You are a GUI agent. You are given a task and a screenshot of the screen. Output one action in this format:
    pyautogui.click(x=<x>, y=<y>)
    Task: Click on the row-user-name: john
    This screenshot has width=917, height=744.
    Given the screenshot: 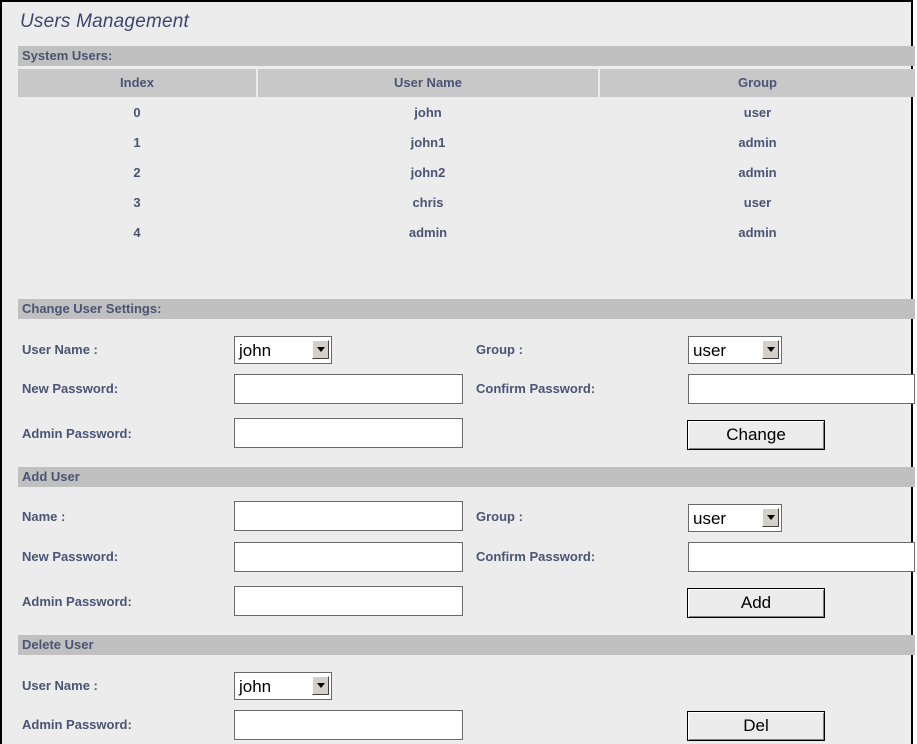 What is the action you would take?
    pyautogui.click(x=428, y=112)
    